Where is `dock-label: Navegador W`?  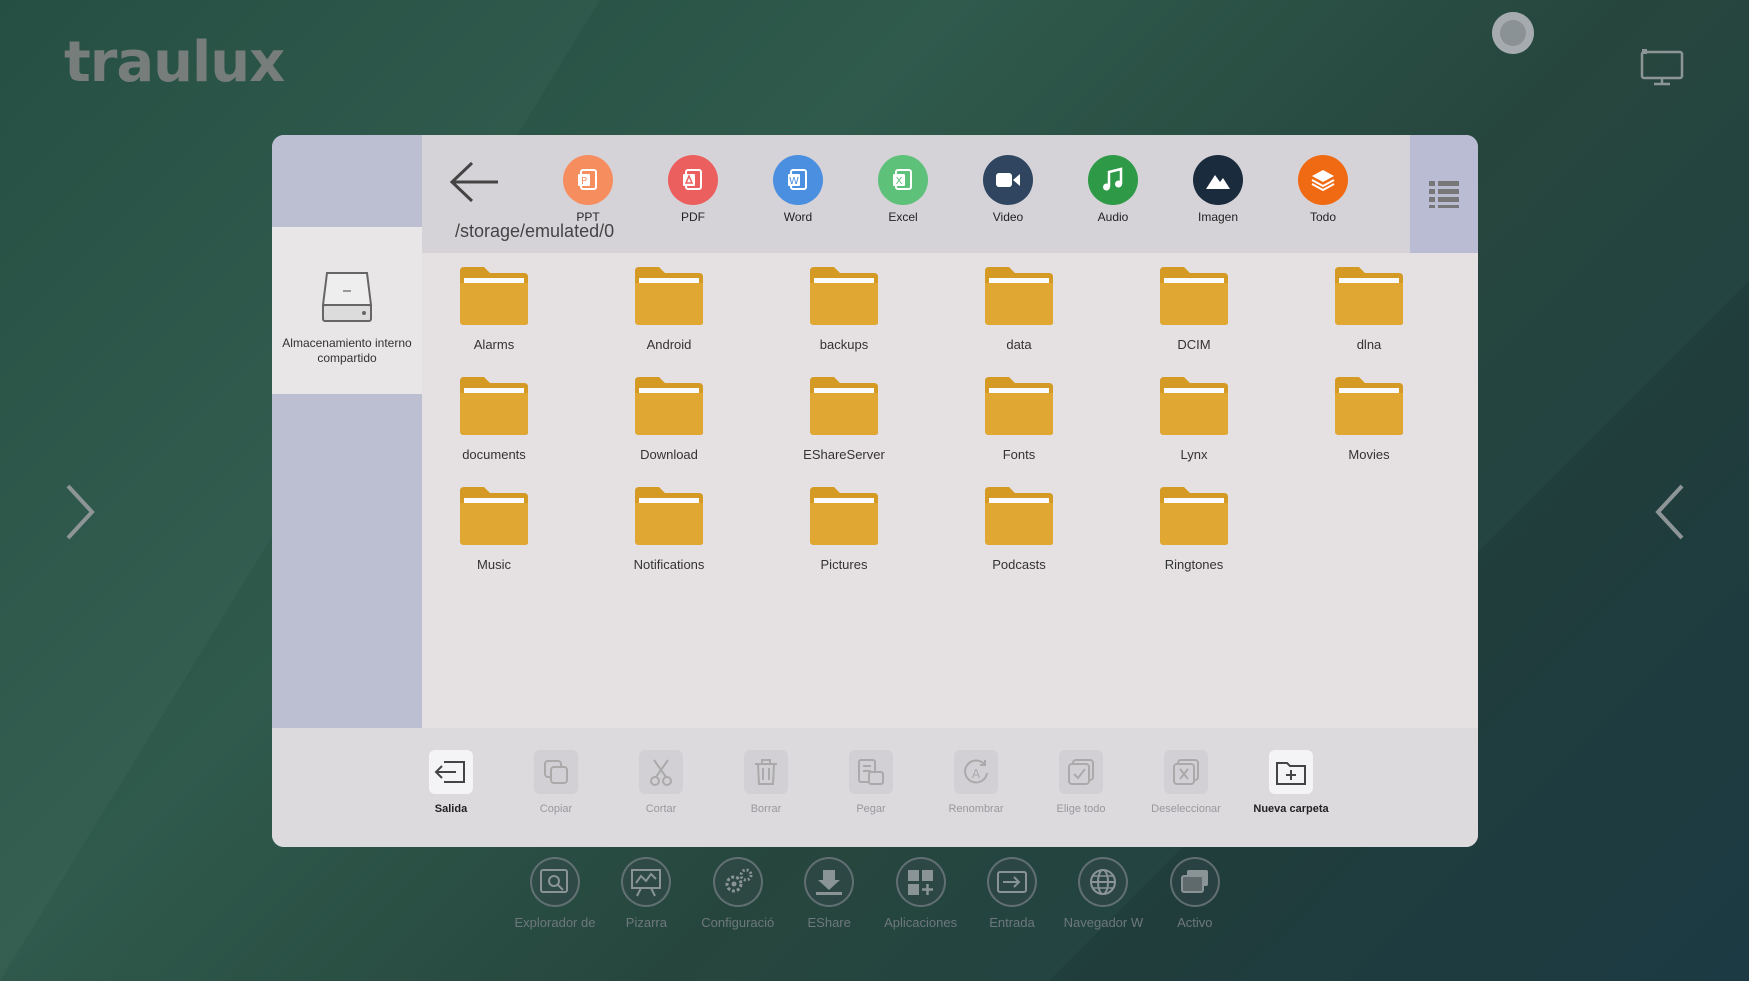
dock-label: Navegador W is located at coordinates (1103, 922).